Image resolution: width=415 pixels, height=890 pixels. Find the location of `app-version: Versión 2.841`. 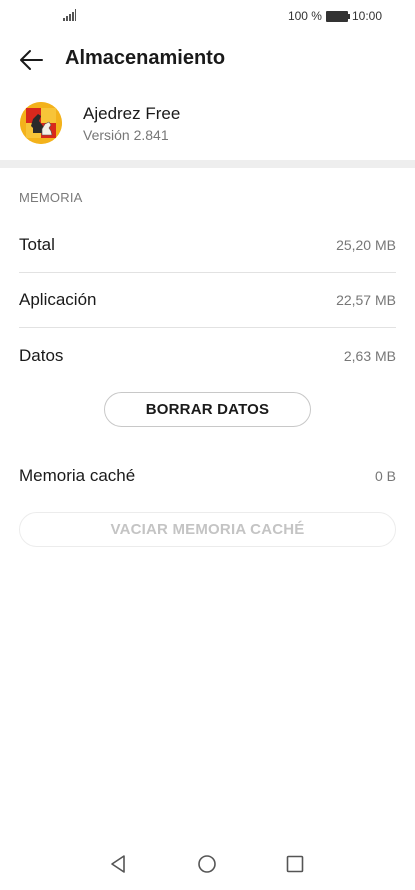

app-version: Versión 2.841 is located at coordinates (126, 135).